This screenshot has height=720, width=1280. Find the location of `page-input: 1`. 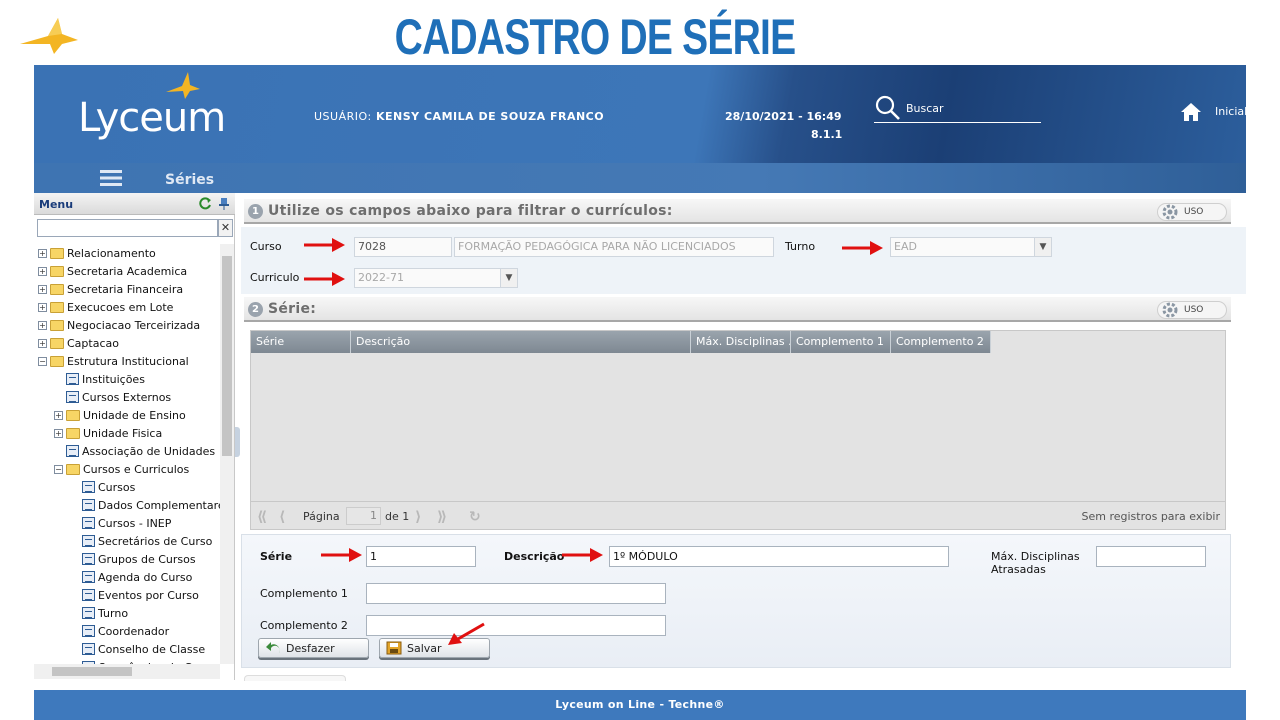

page-input: 1 is located at coordinates (363, 516).